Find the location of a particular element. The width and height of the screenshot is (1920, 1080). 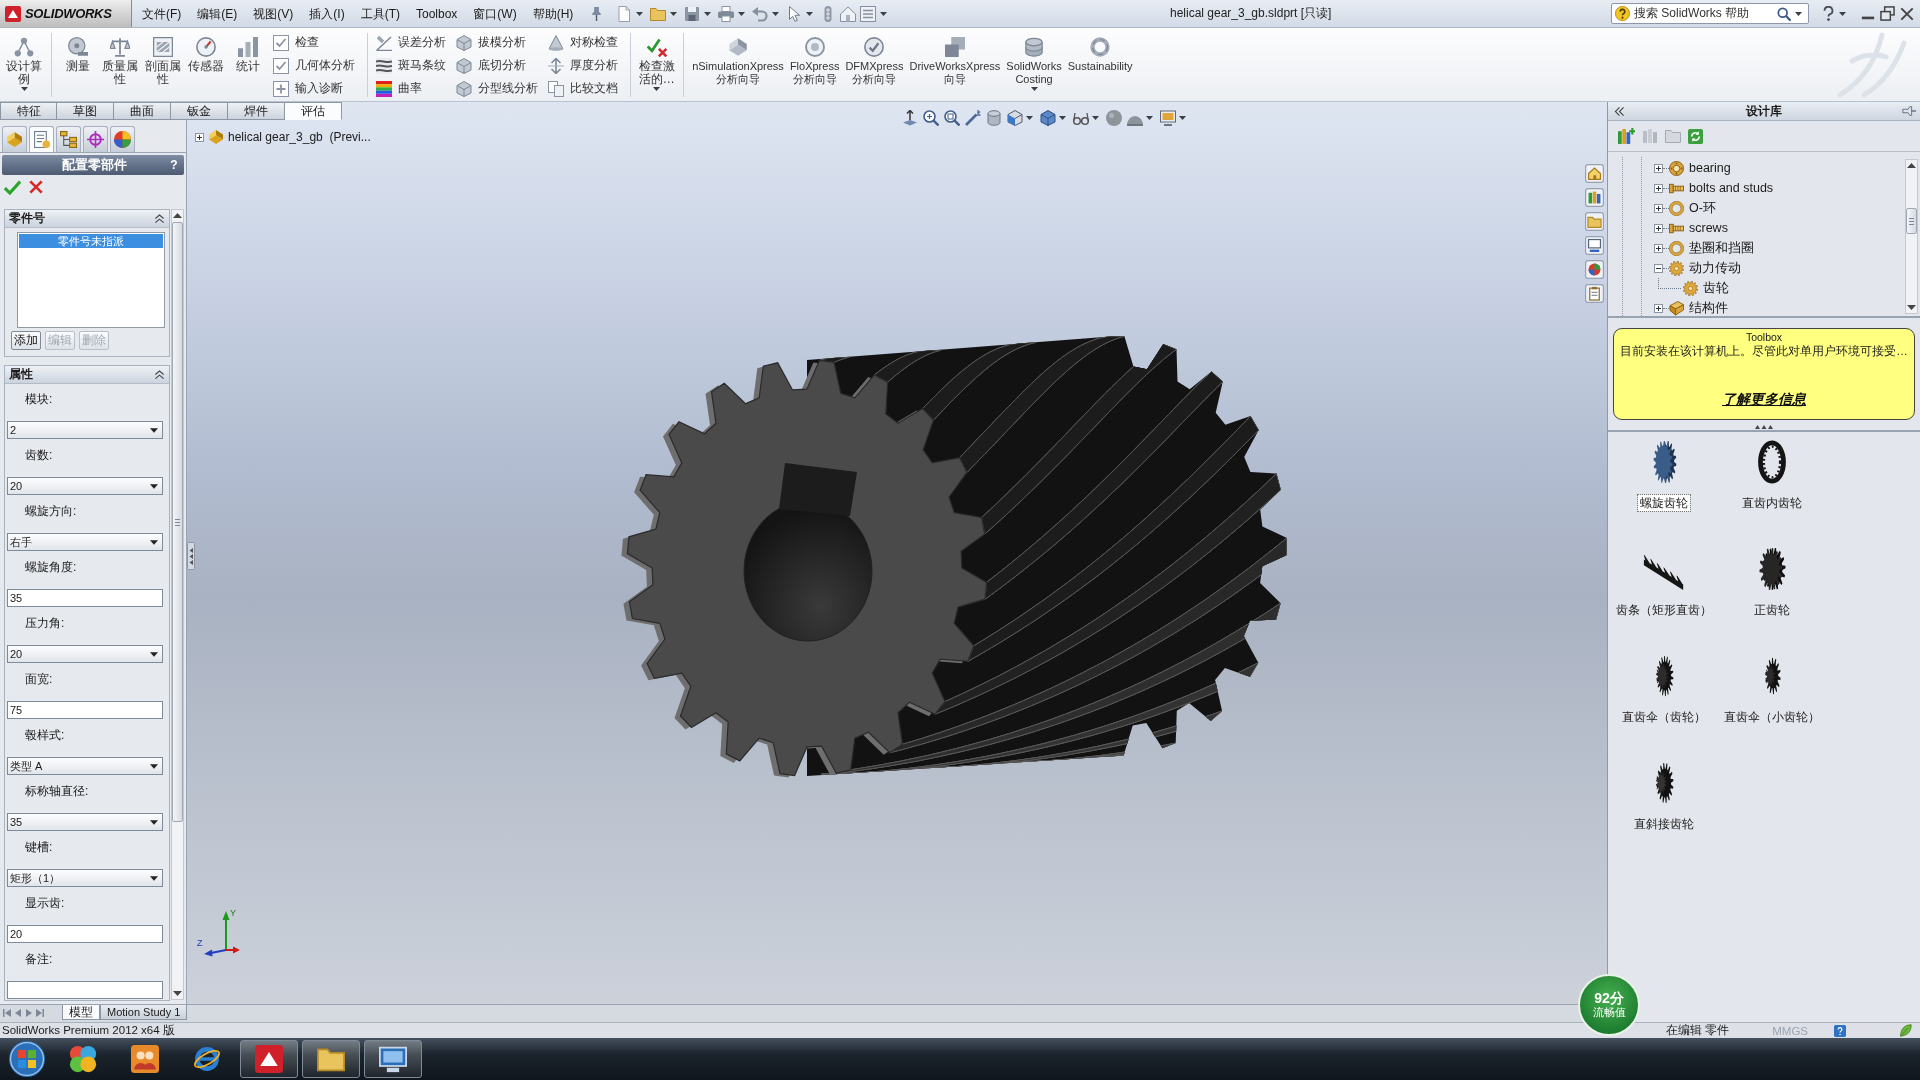

tab: 焊件 is located at coordinates (256, 111).